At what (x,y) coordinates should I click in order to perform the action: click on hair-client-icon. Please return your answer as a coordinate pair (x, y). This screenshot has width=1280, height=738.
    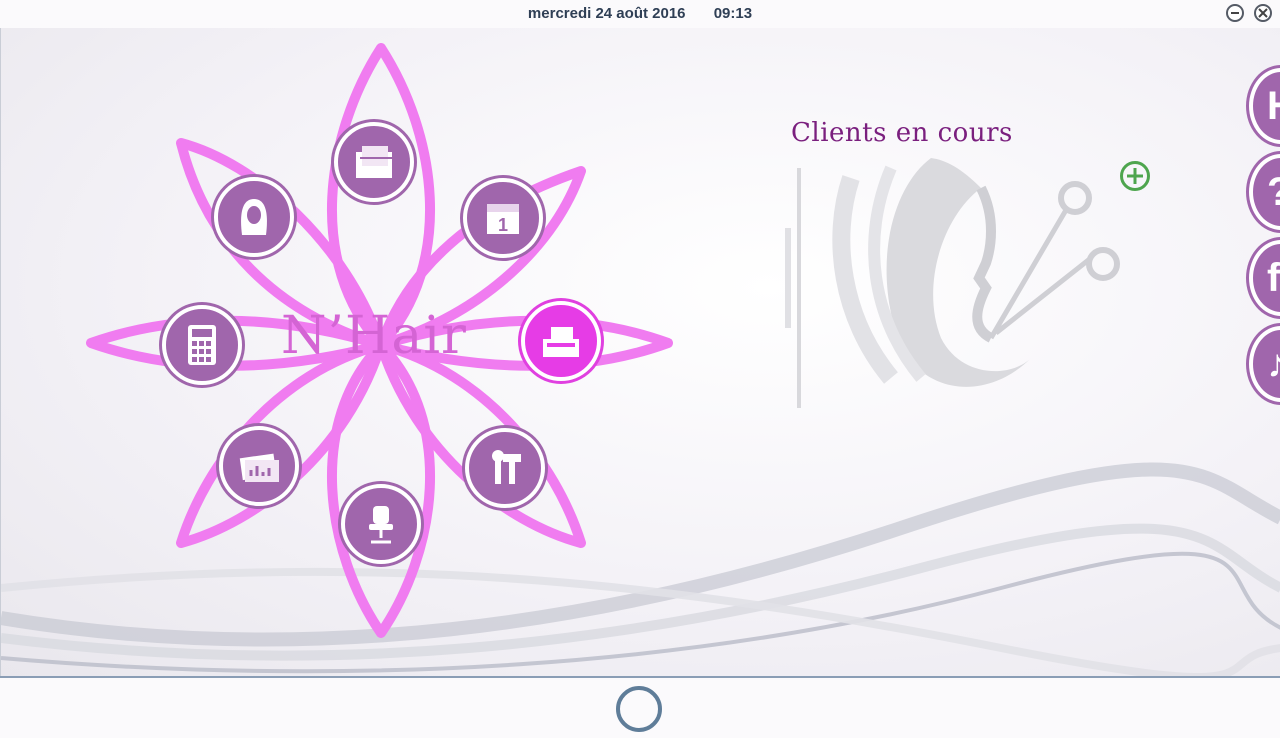
    Looking at the image, I should click on (254, 217).